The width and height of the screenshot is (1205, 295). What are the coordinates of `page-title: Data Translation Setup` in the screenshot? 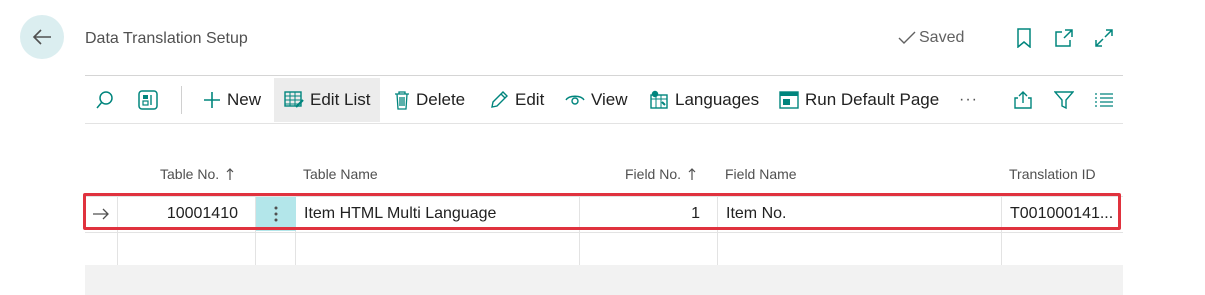 It's located at (166, 38).